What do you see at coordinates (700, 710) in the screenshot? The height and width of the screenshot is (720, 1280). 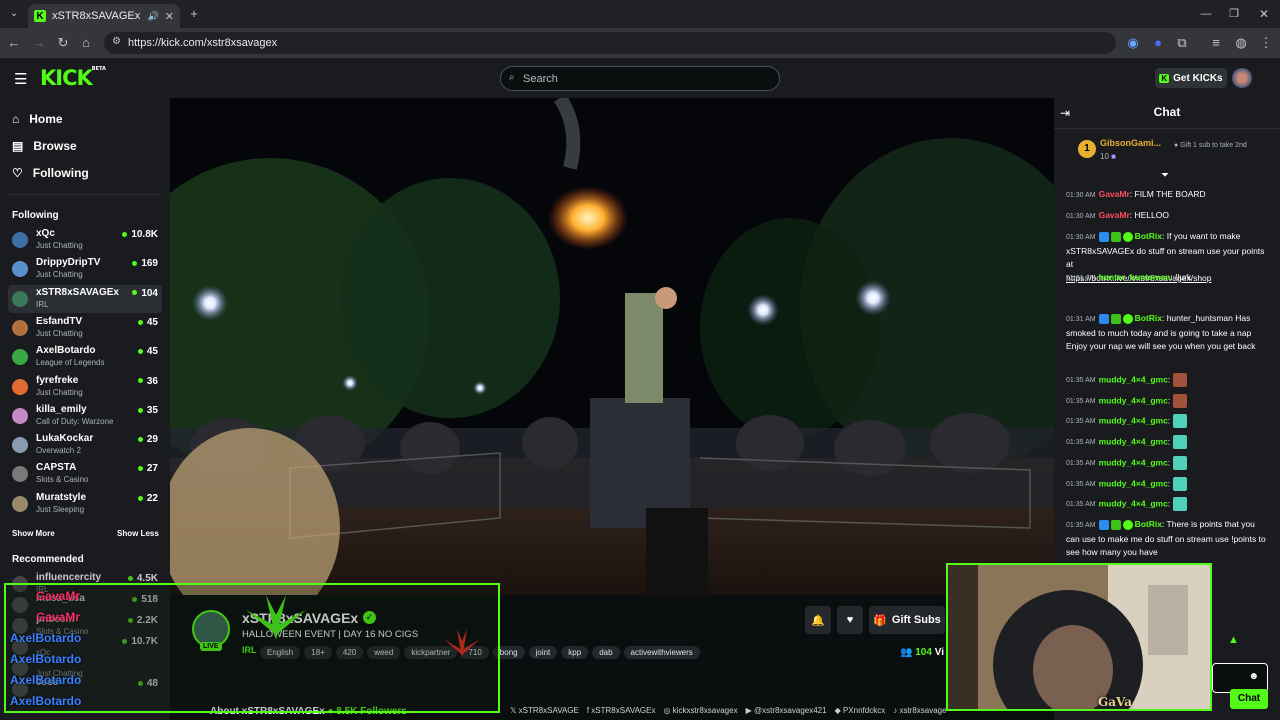 I see `social-link: ◎ kickxstr8xsavagex` at bounding box center [700, 710].